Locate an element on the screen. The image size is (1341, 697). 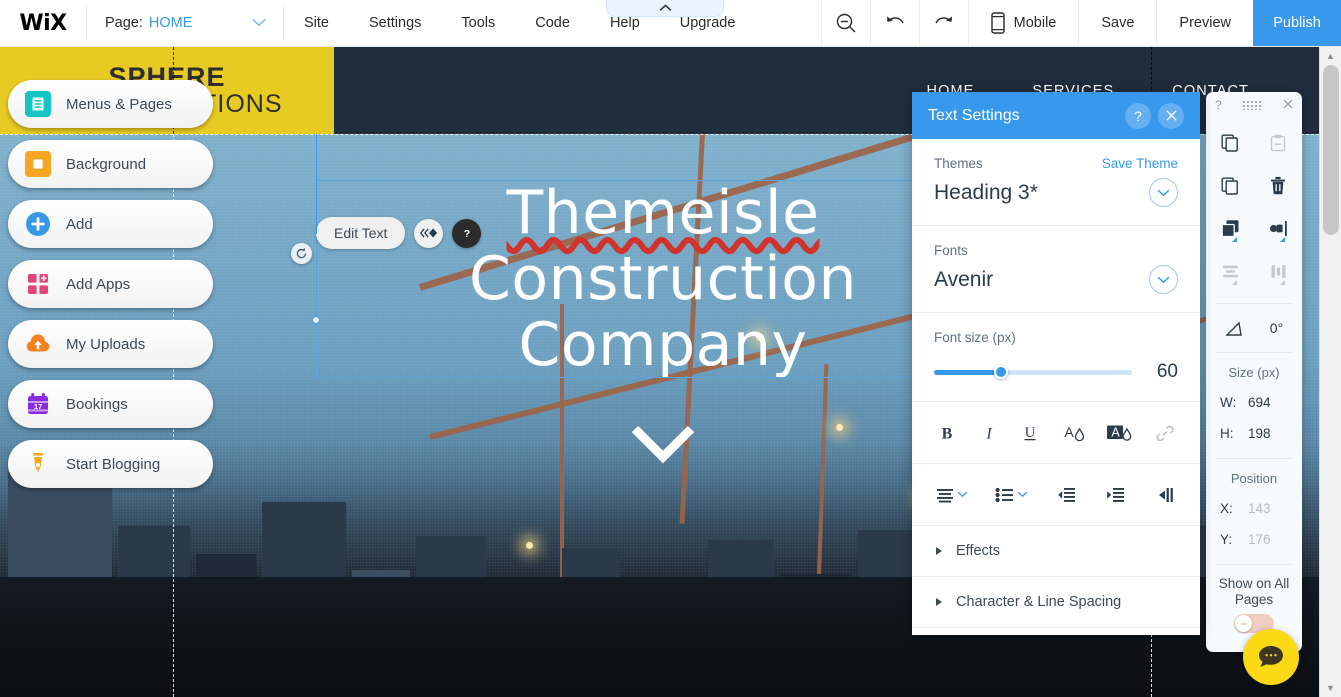
bold-button: B is located at coordinates (947, 433).